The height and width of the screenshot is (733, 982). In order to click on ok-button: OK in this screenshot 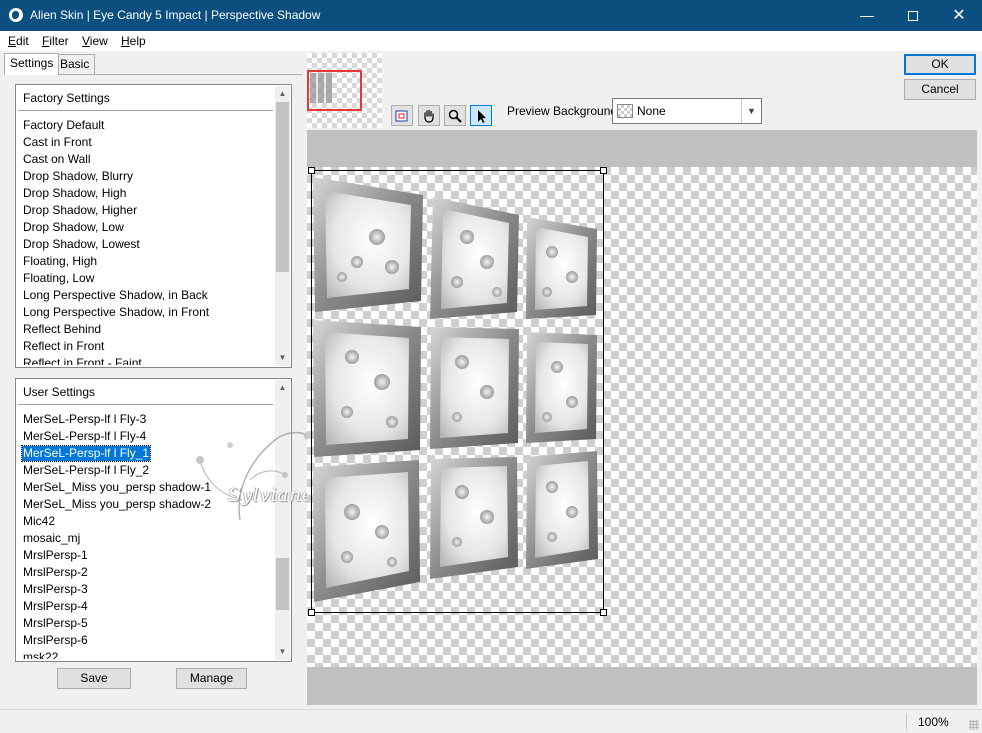, I will do `click(940, 64)`.